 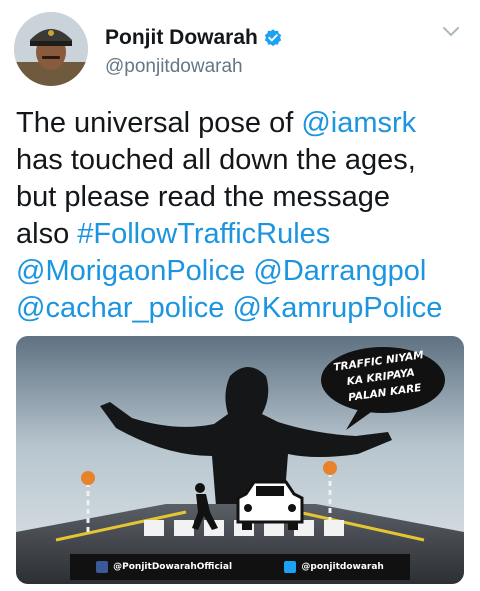 What do you see at coordinates (174, 67) in the screenshot?
I see `user-handle: @ponjitdowarah` at bounding box center [174, 67].